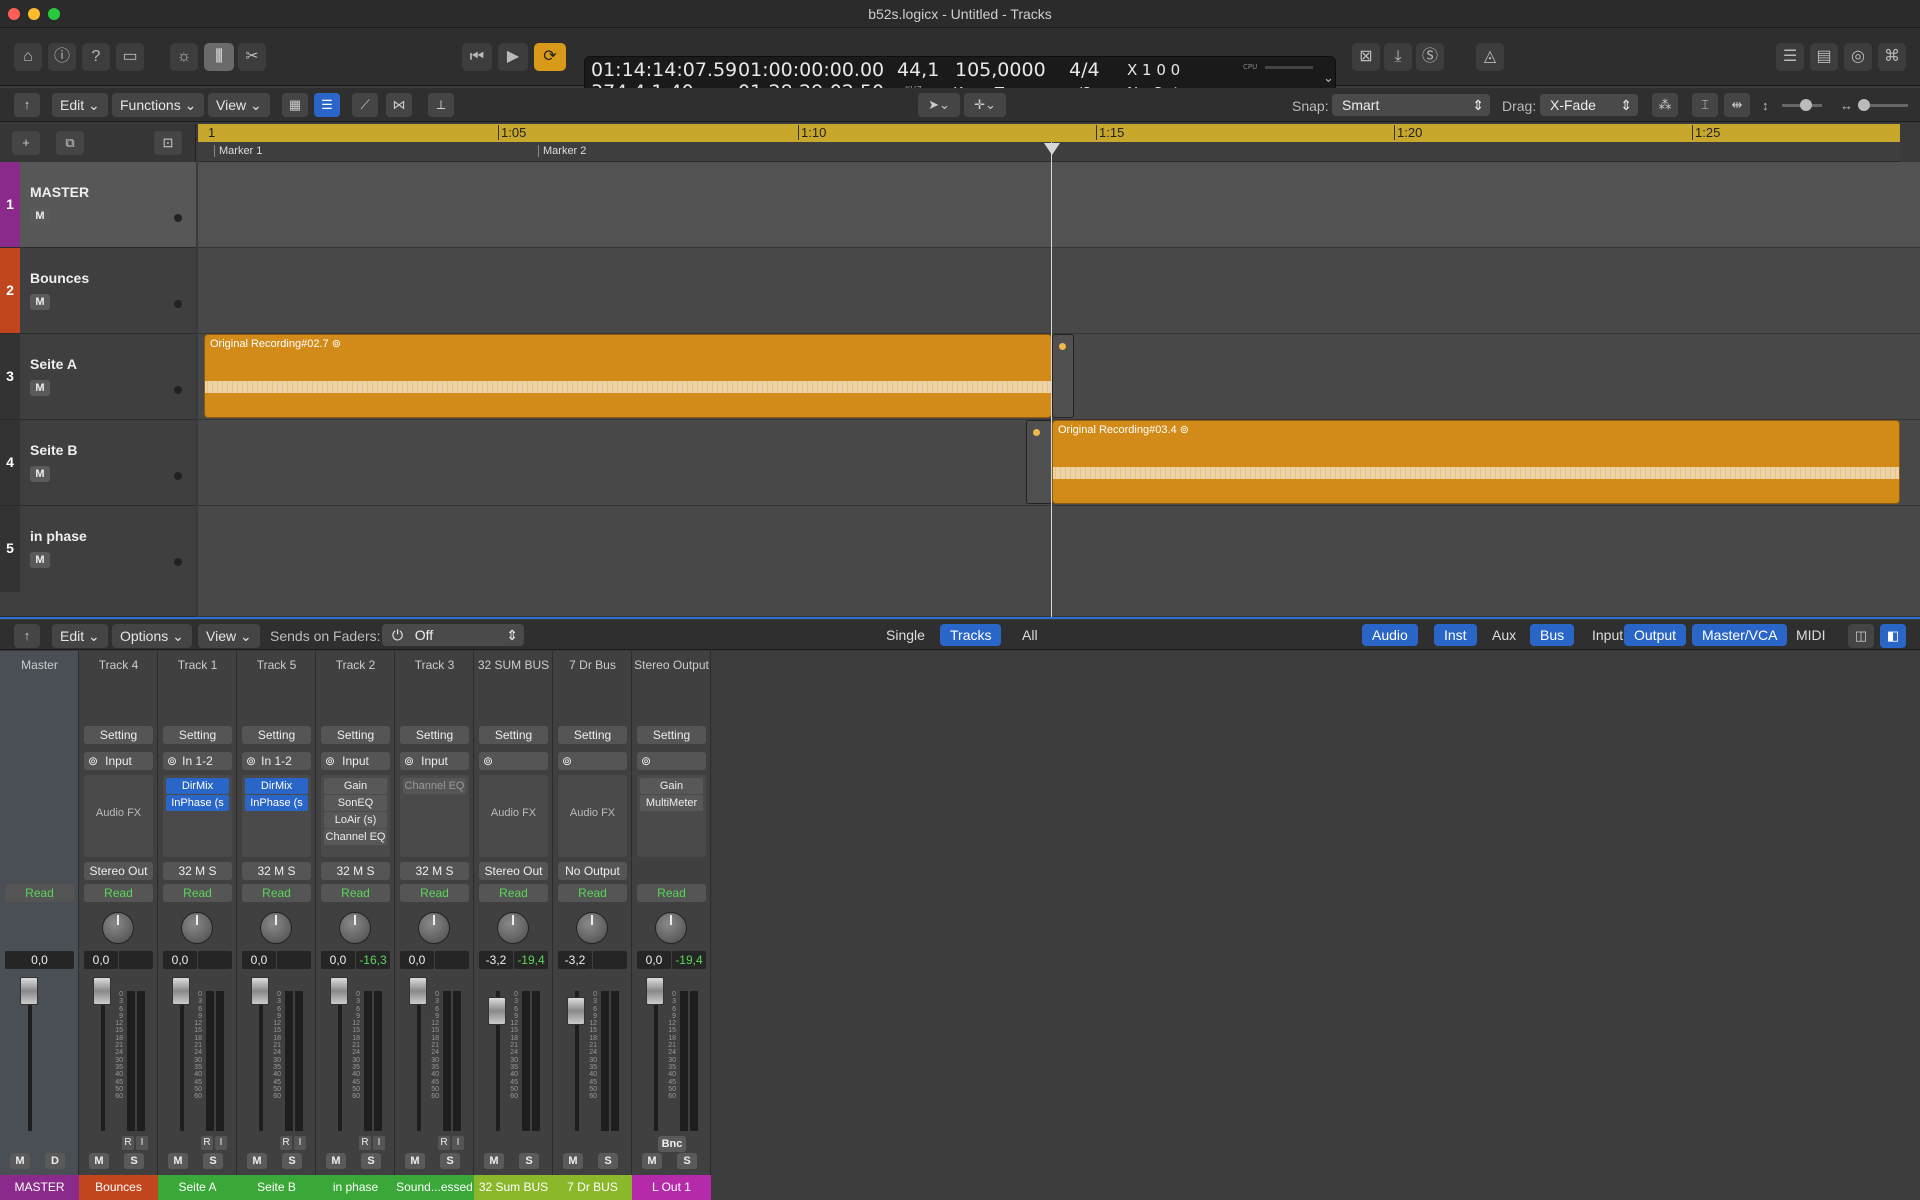 The width and height of the screenshot is (1920, 1200). Describe the element at coordinates (327, 105) in the screenshot. I see `list-view-icon: ☰` at that location.